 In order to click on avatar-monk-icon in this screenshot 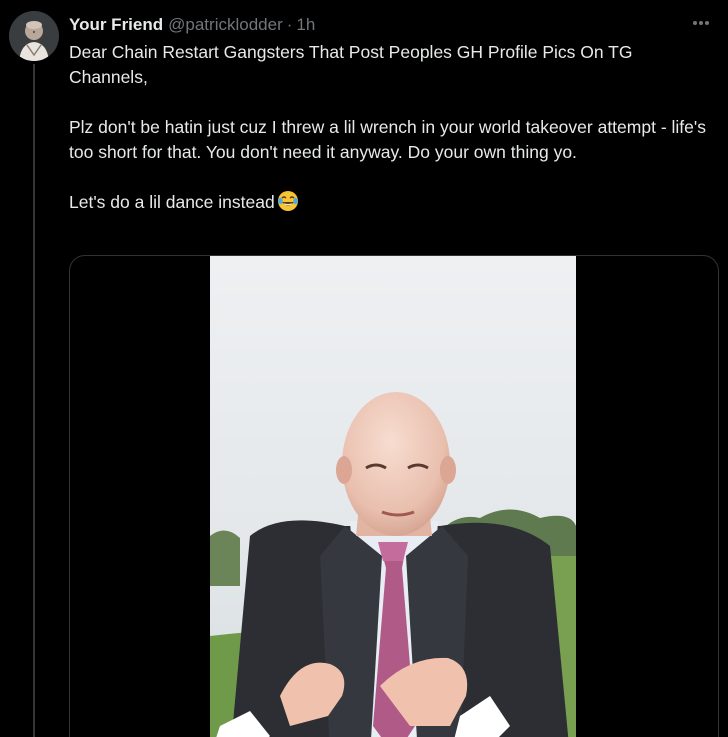, I will do `click(34, 36)`.